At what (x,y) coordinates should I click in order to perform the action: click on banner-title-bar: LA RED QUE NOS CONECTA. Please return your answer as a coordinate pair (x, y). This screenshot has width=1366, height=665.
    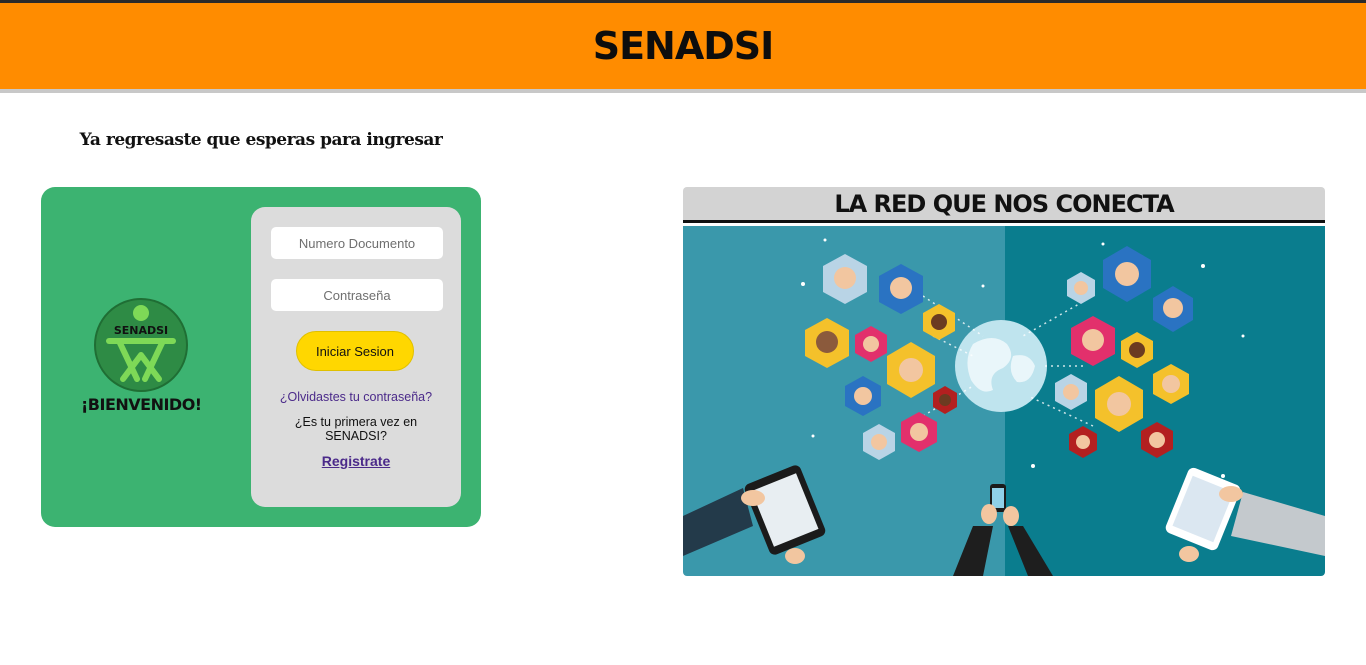
    Looking at the image, I should click on (1004, 205).